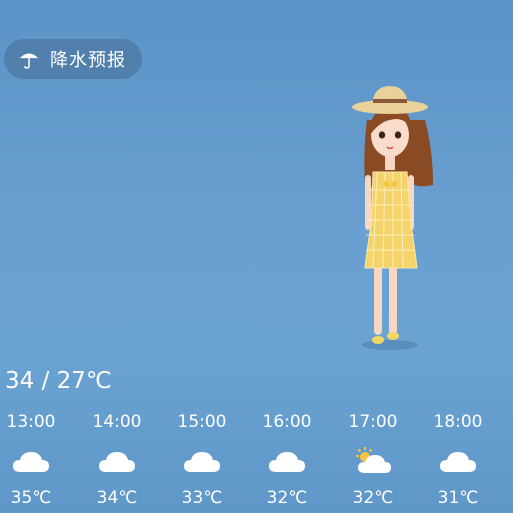  I want to click on hour-temperature: 31℃, so click(458, 498).